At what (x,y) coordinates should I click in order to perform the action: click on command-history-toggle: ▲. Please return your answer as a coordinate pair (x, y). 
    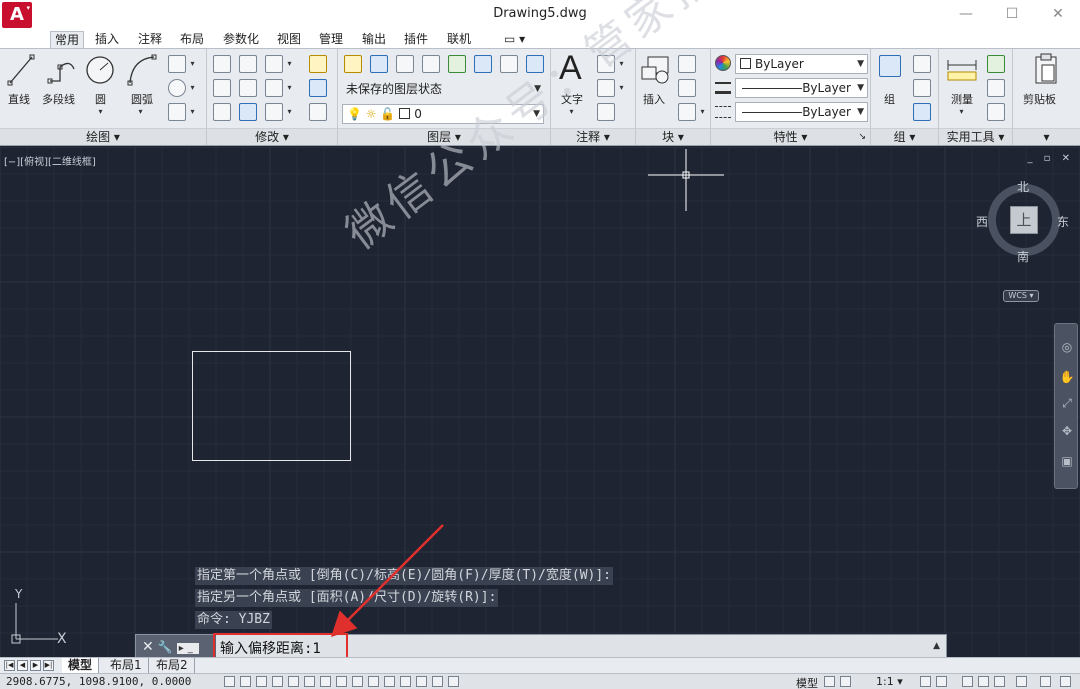
    Looking at the image, I should click on (936, 646).